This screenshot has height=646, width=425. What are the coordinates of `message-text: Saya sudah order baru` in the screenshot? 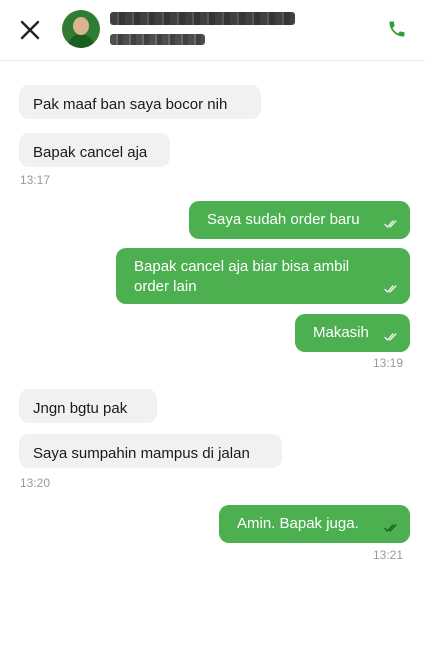 It's located at (283, 219).